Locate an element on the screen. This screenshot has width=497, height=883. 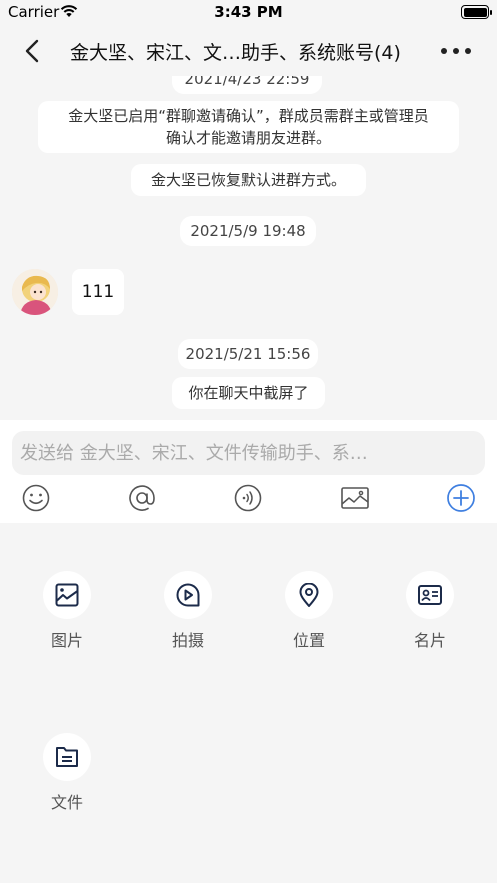
picture-icon is located at coordinates (67, 595).